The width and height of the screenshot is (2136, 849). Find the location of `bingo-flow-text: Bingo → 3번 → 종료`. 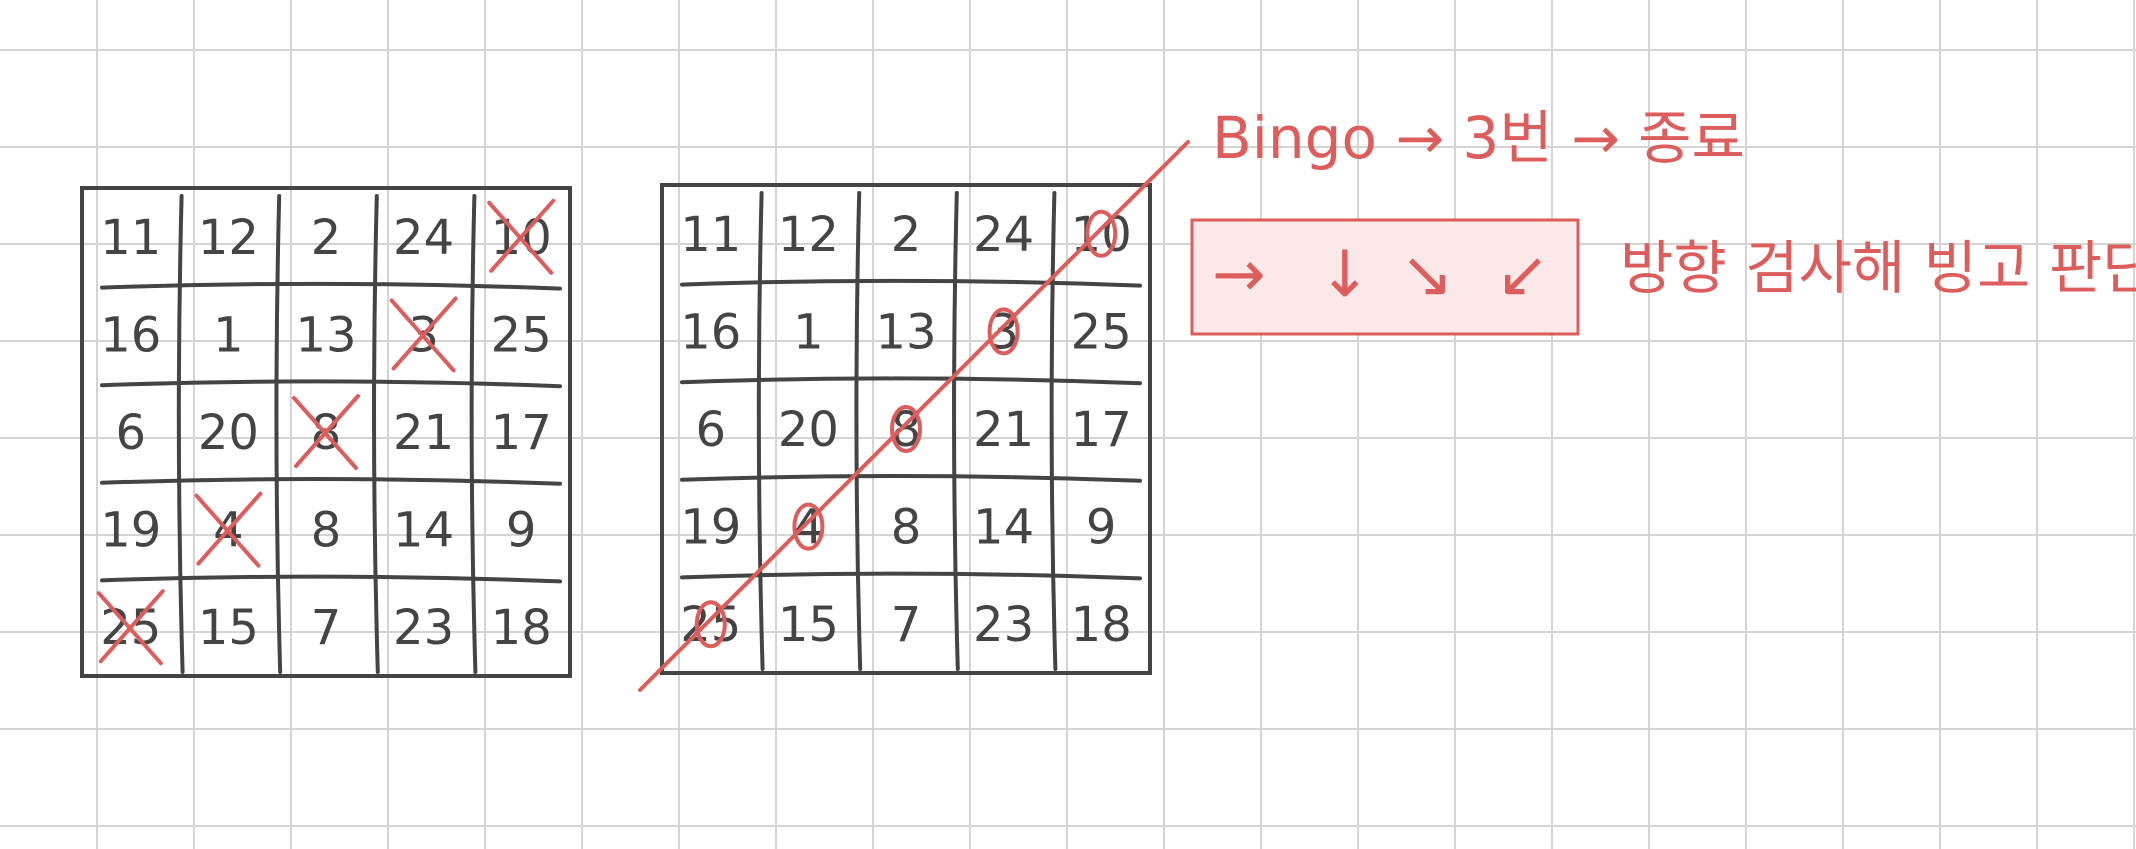

bingo-flow-text: Bingo → 3번 → 종료 is located at coordinates (1478, 138).